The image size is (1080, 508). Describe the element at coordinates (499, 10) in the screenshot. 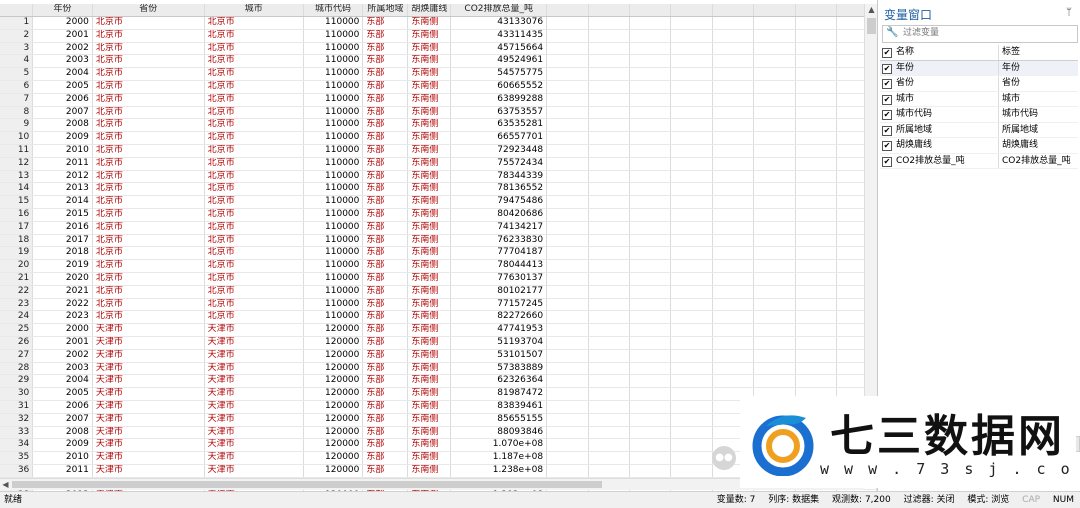

I see `column-header: CO2排放总量_吨` at that location.